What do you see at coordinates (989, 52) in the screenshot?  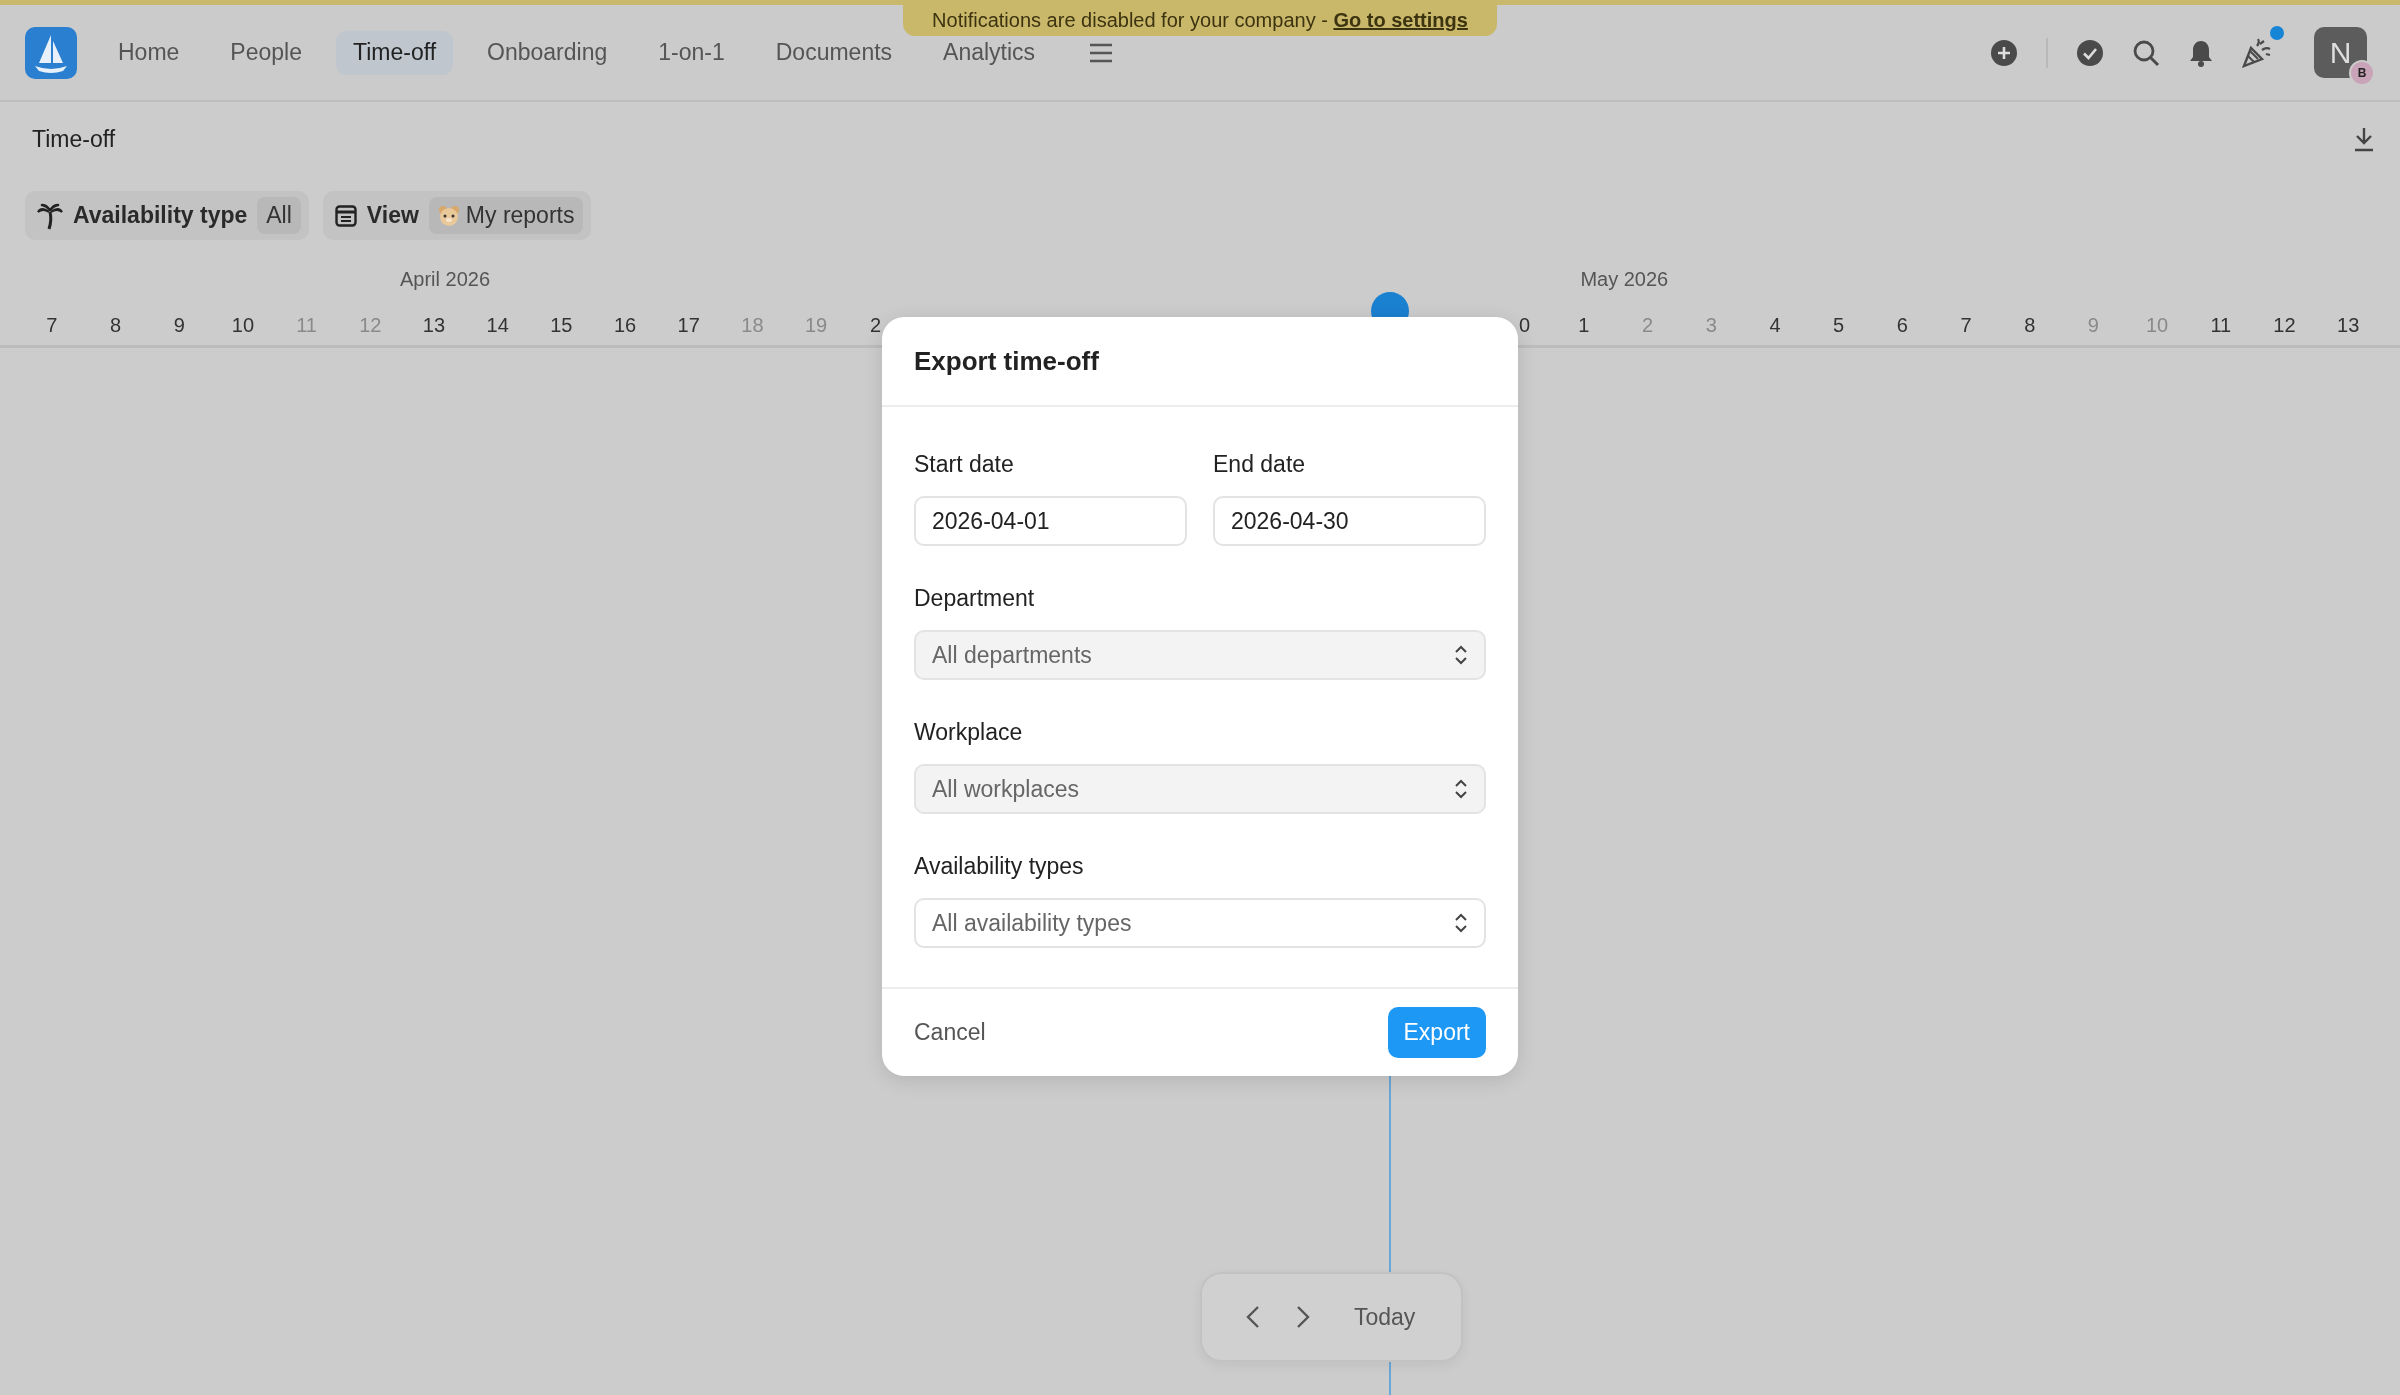 I see `nav-tab: Analytics` at bounding box center [989, 52].